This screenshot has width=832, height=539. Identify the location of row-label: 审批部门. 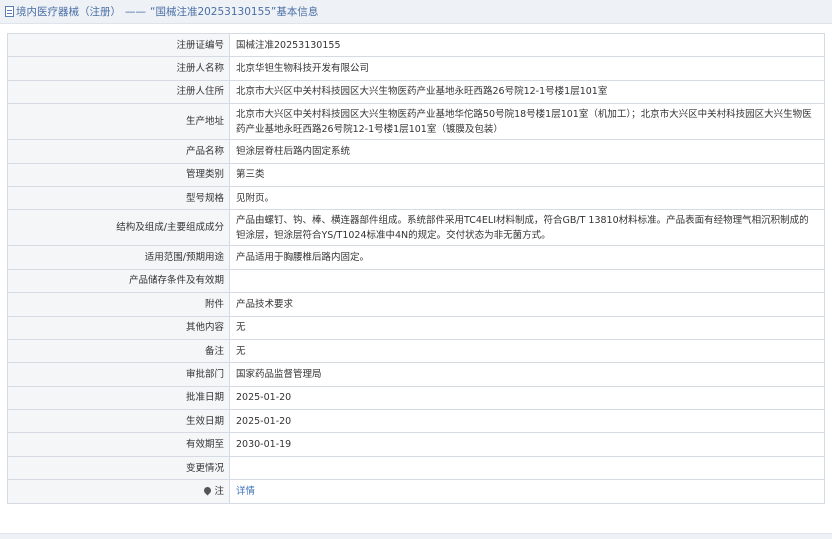
(118, 374).